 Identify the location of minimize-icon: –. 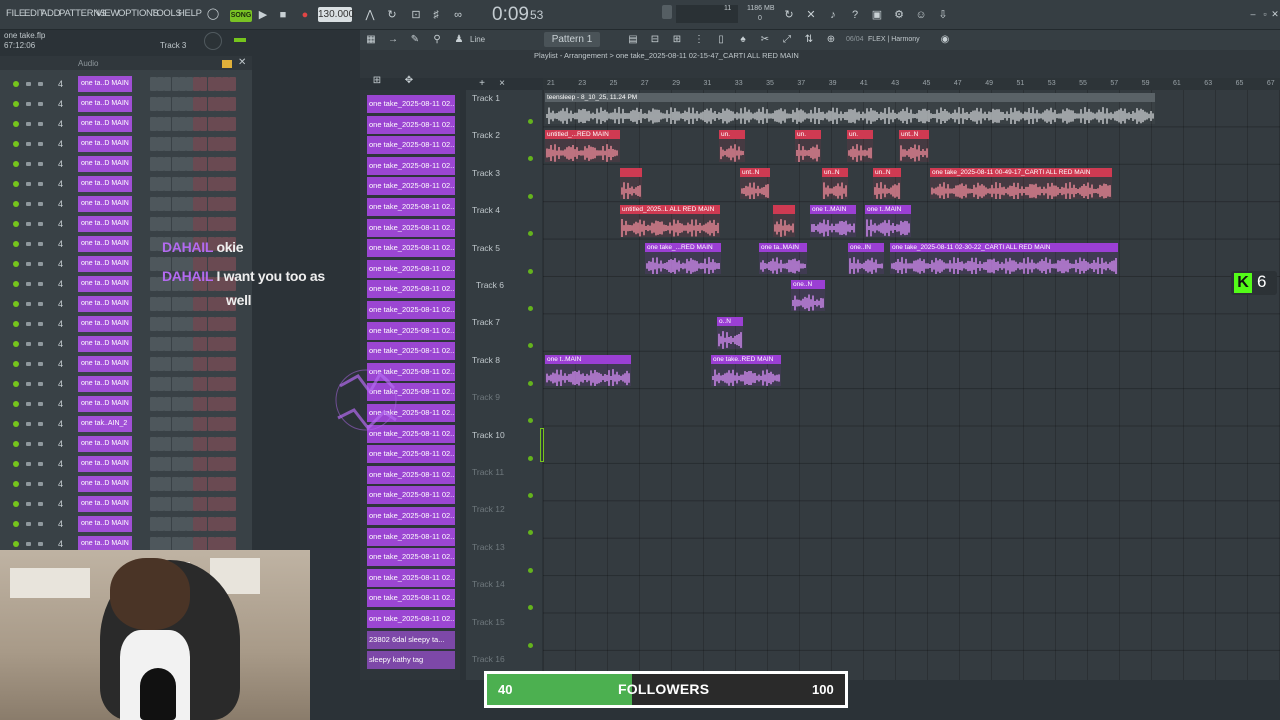
(1253, 14).